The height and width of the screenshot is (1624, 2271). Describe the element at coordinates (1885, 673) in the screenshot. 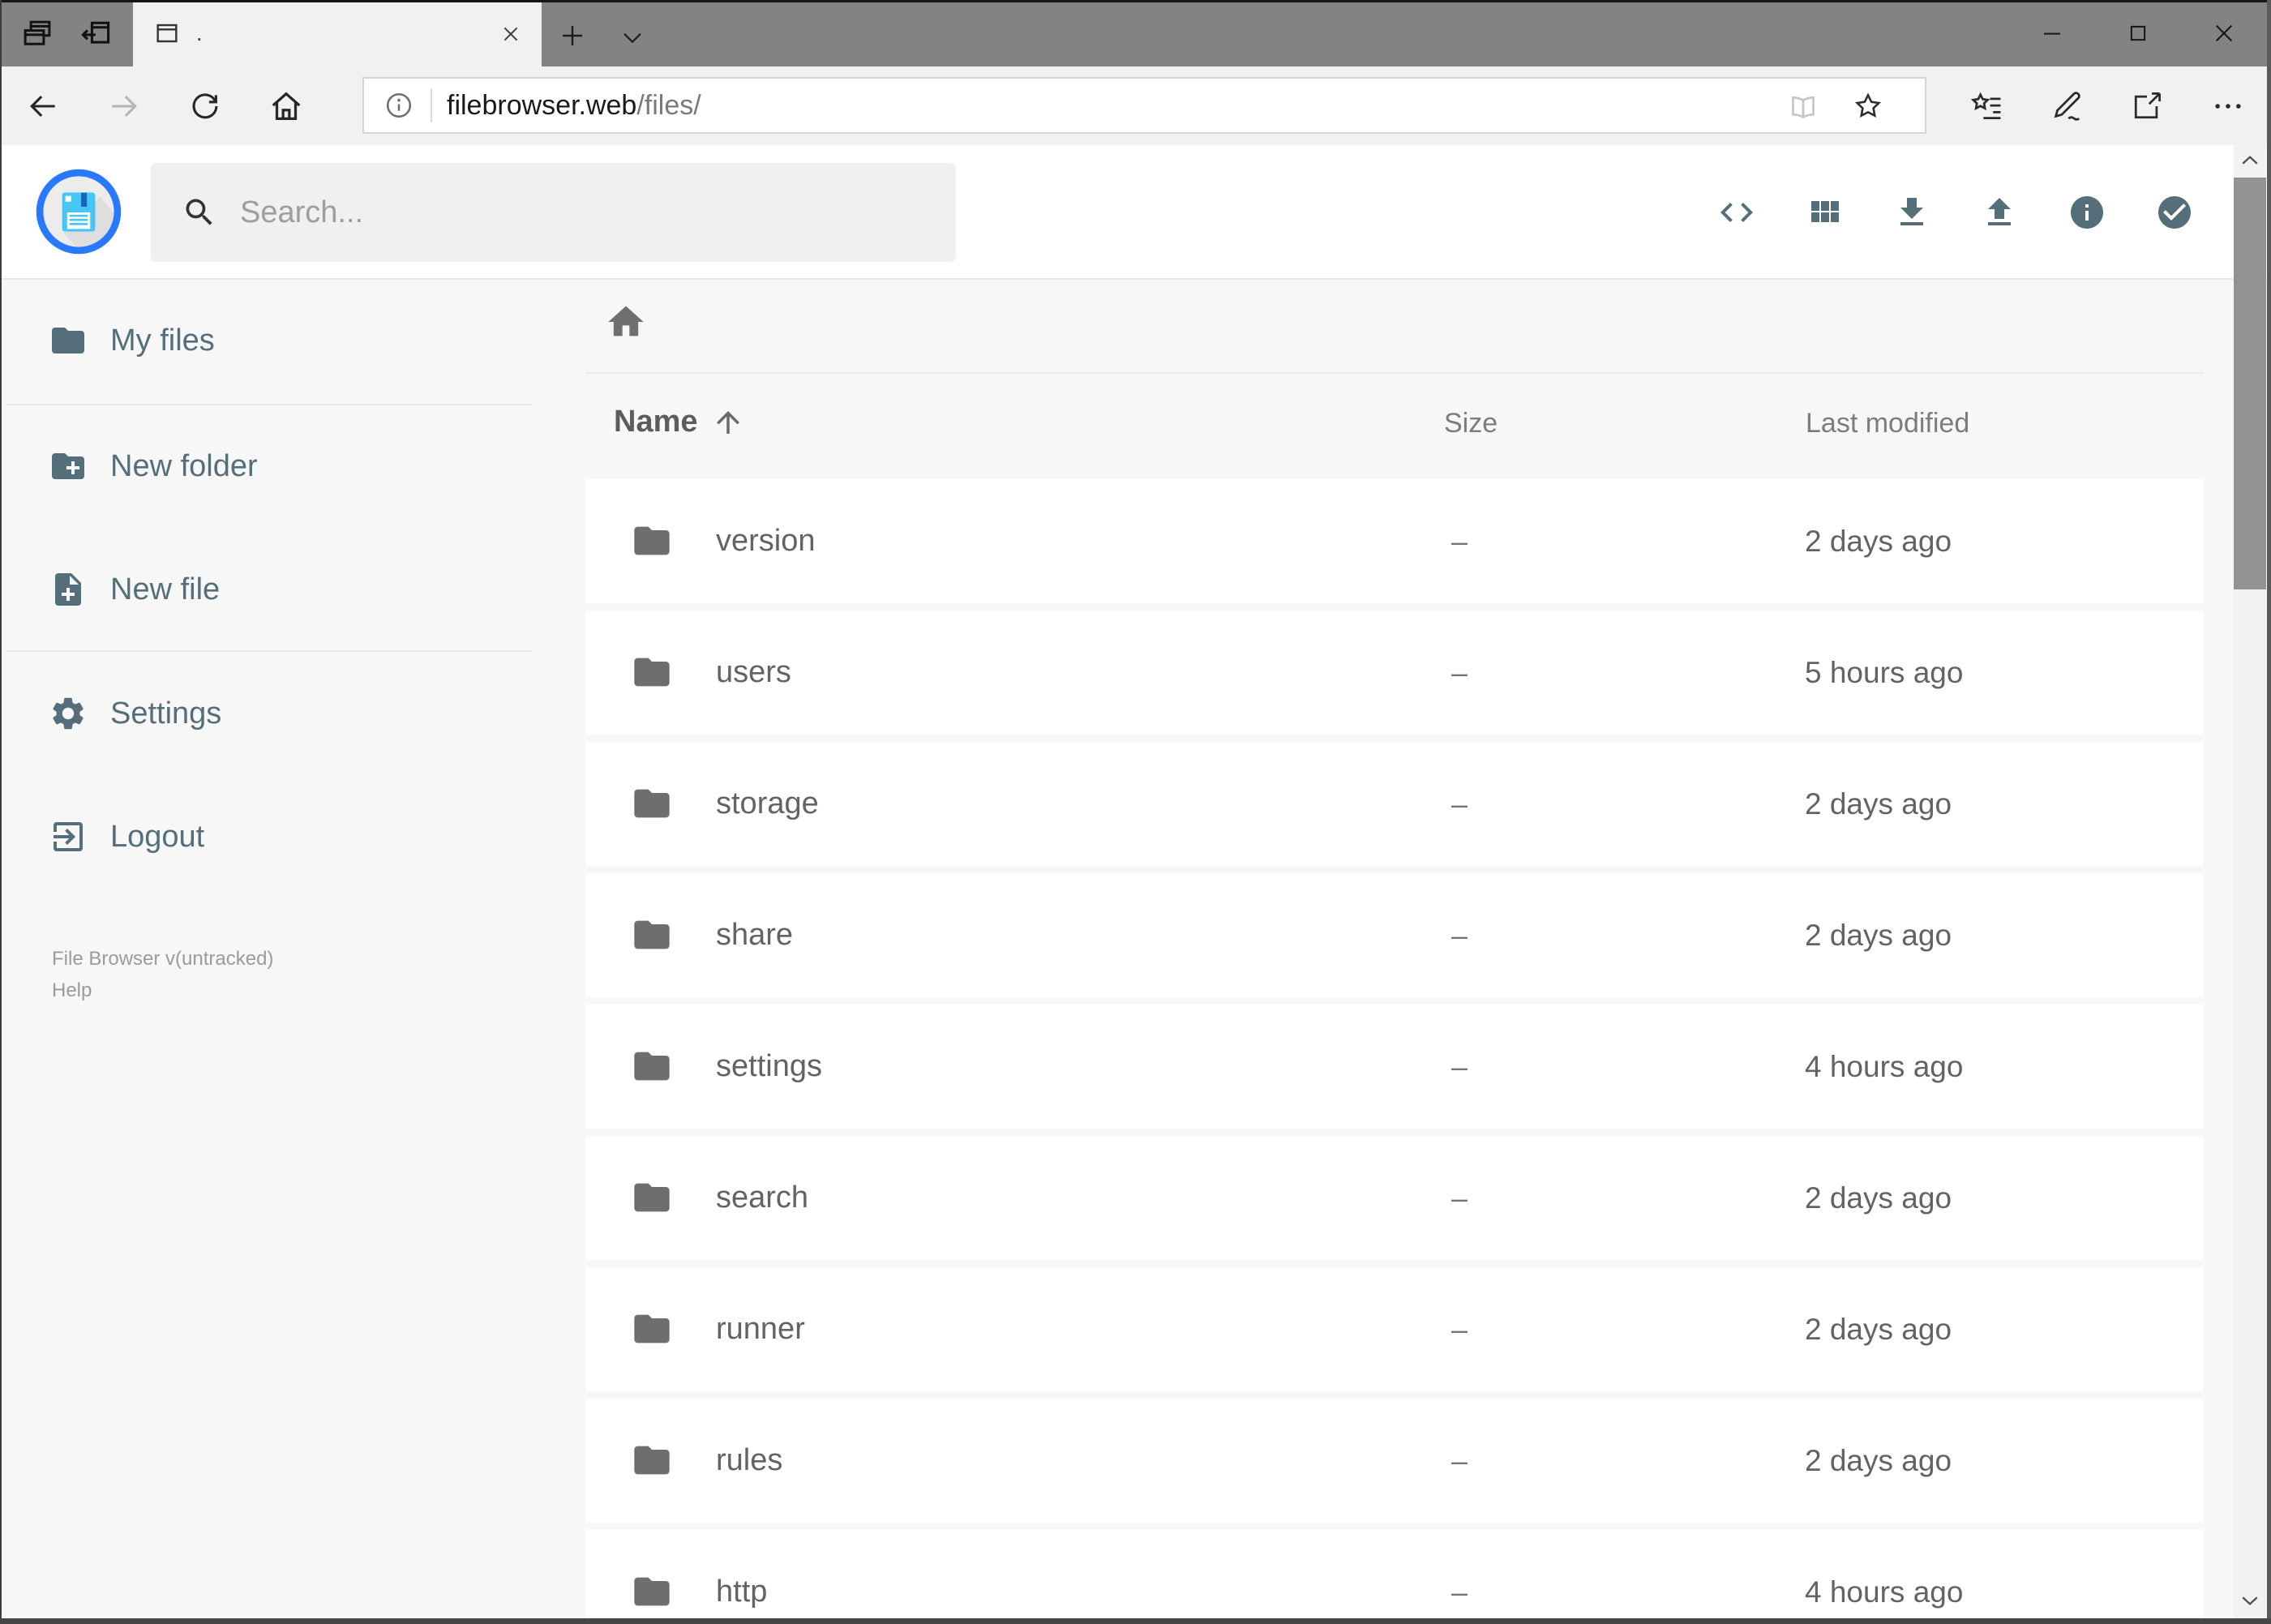

I see `file-modified: 5 hours ago` at that location.